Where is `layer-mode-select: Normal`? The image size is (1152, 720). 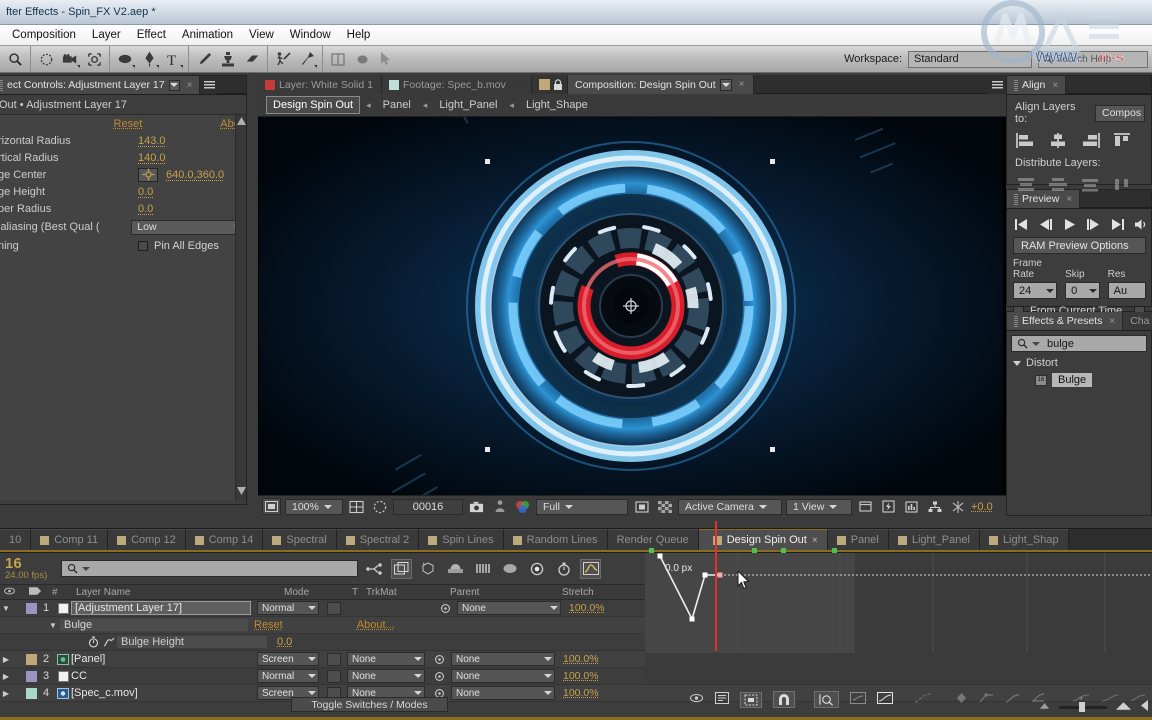 layer-mode-select: Normal is located at coordinates (288, 608).